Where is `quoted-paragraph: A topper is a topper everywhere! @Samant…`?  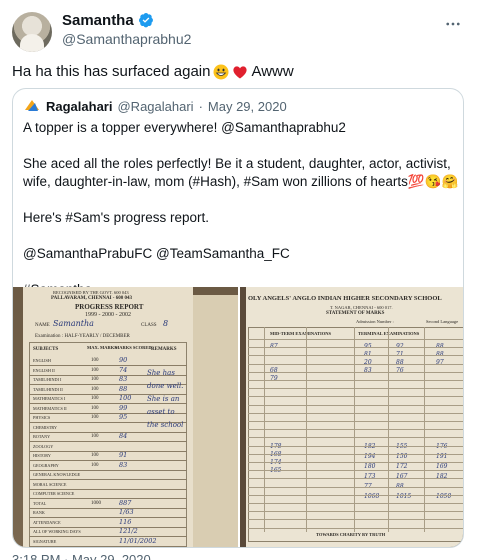
quoted-paragraph: A topper is a topper everywhere! @Samant… is located at coordinates (184, 127).